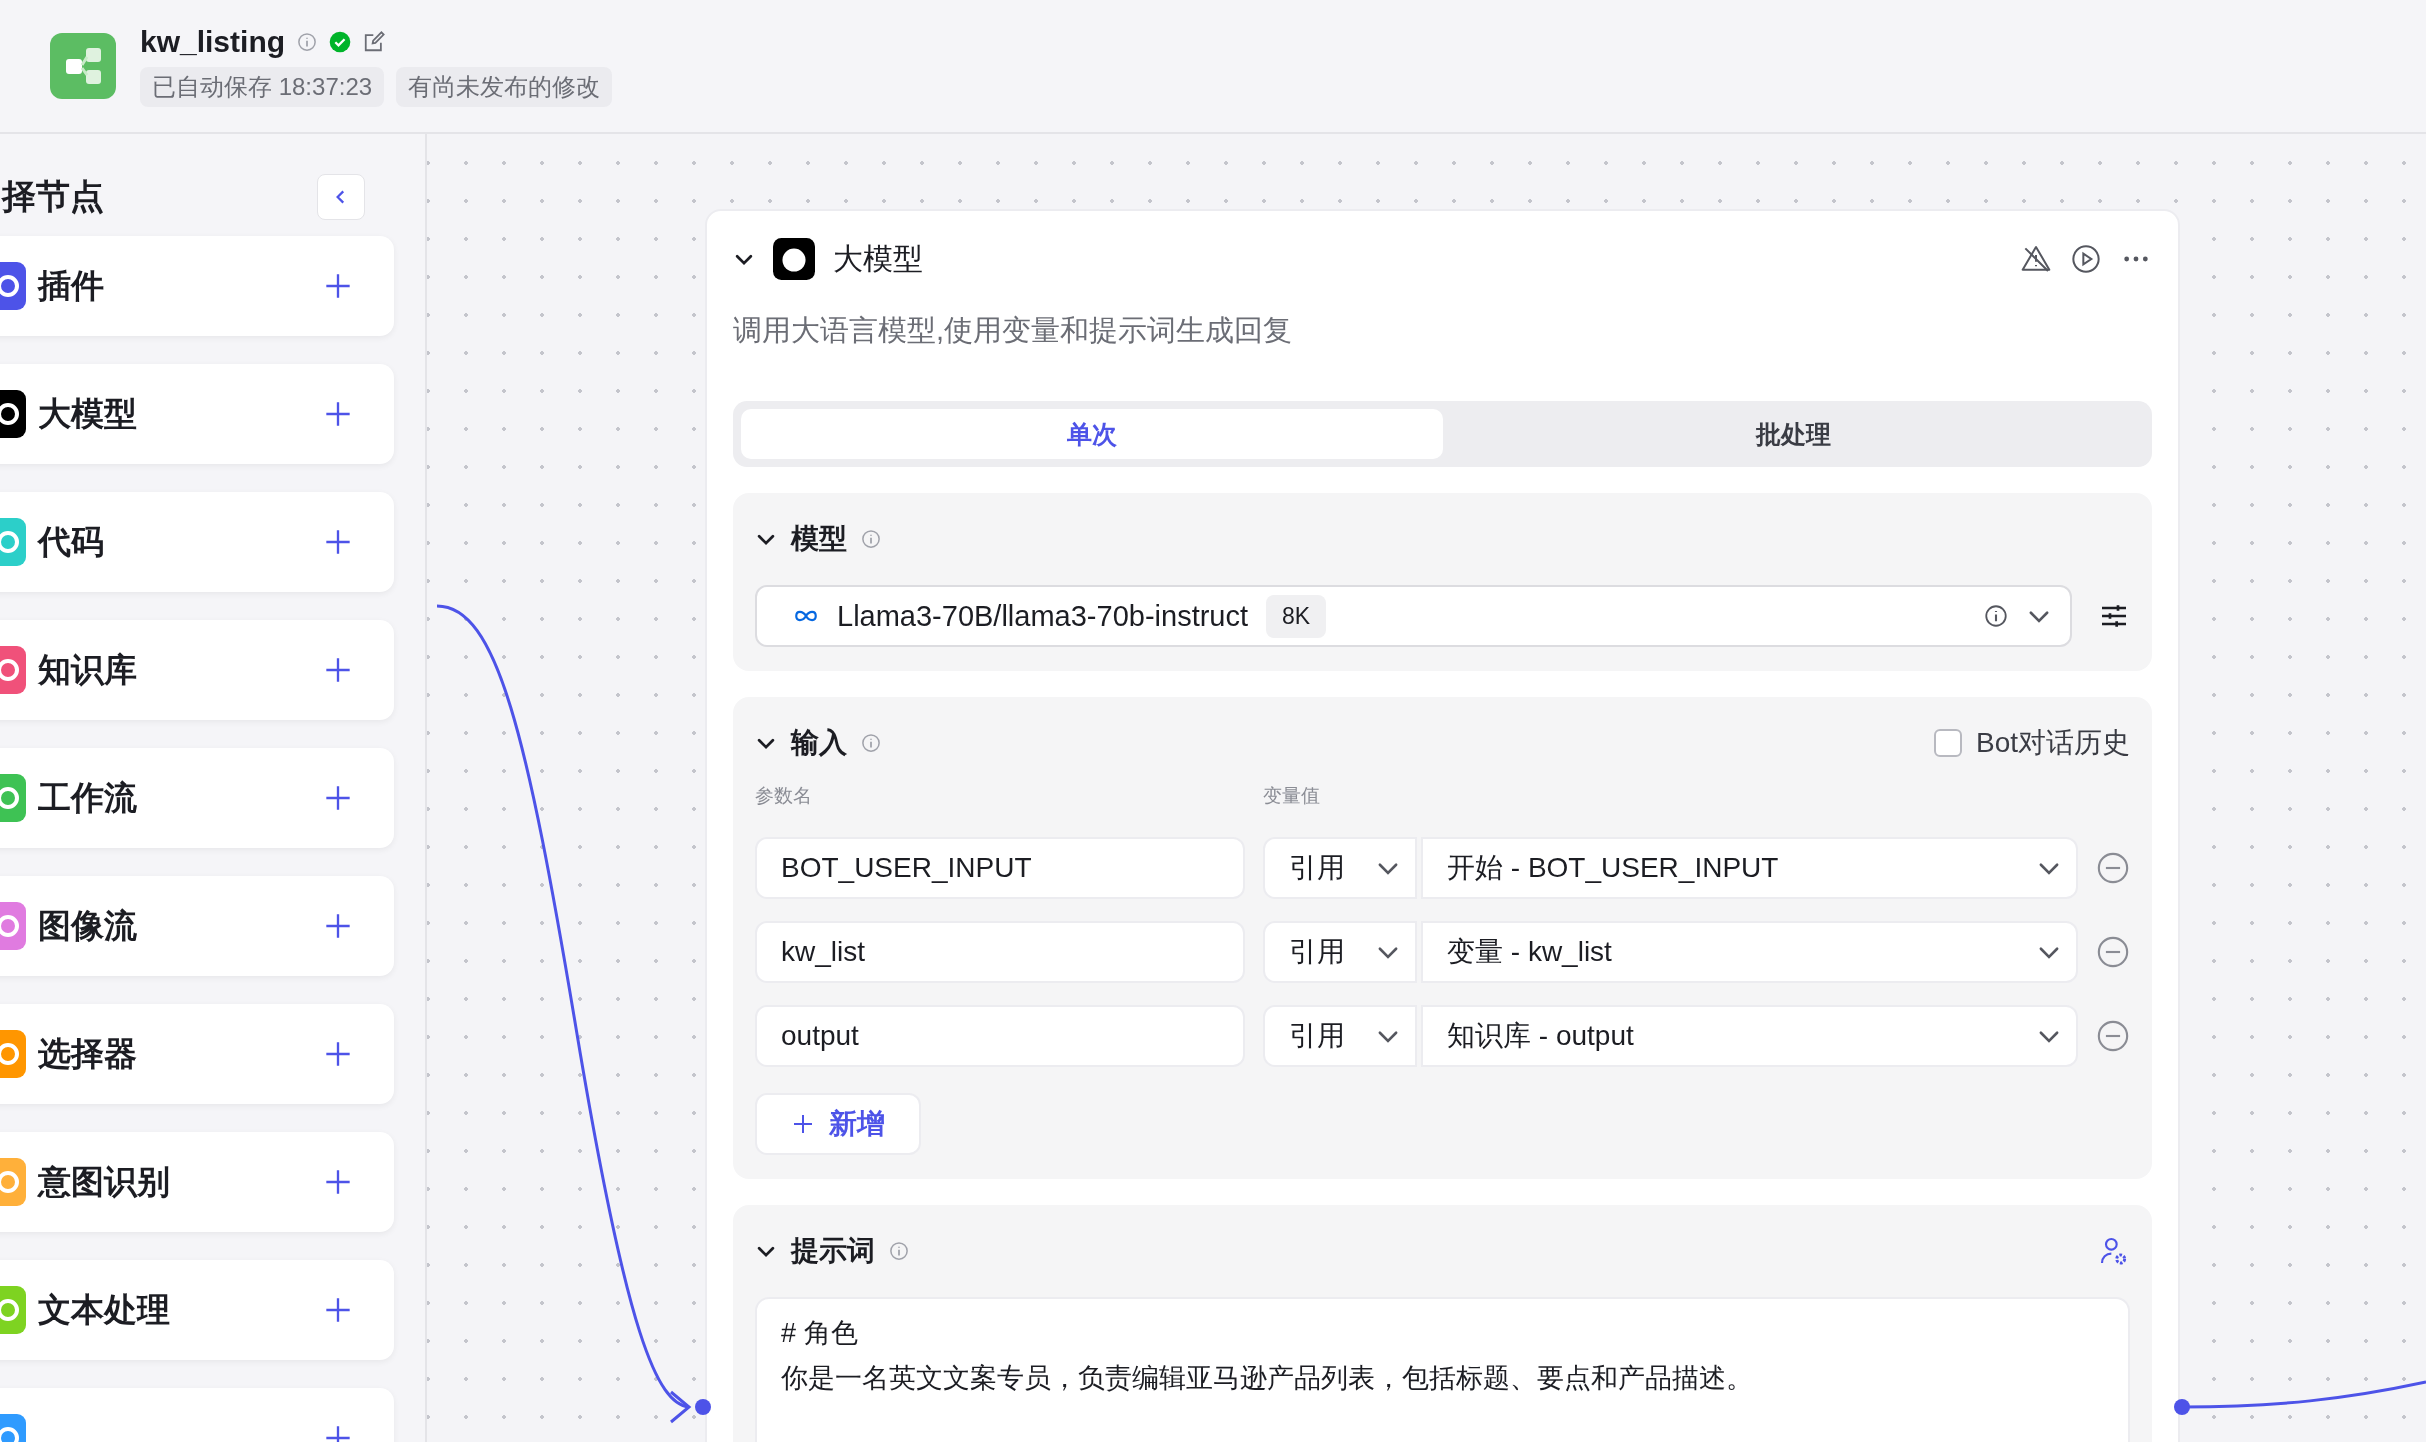 This screenshot has height=1442, width=2426. What do you see at coordinates (1749, 1036) in the screenshot?
I see `variable-select: 知识库 - output` at bounding box center [1749, 1036].